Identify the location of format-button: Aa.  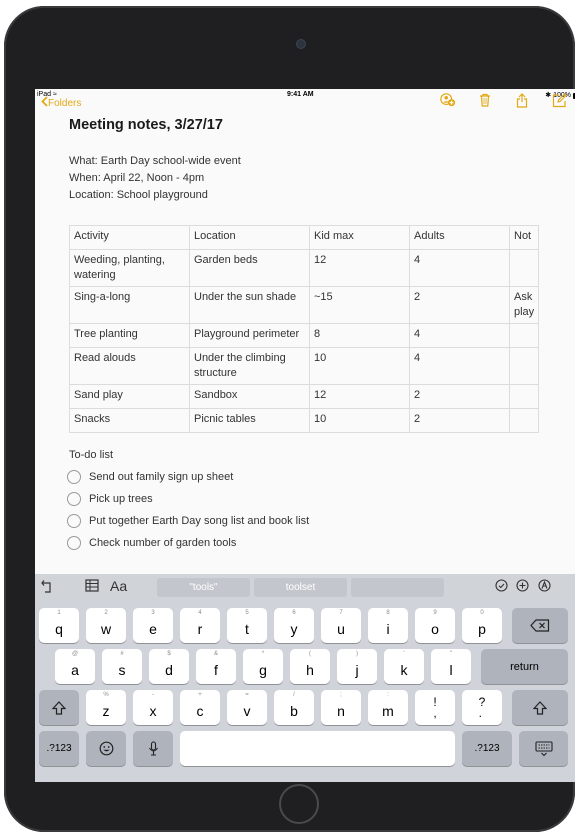
(118, 586).